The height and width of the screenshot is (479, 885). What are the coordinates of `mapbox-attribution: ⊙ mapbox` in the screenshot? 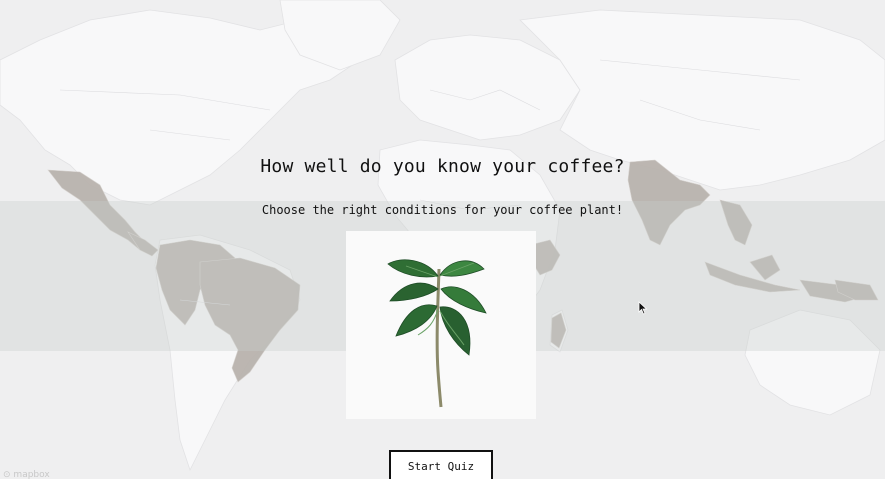 It's located at (26, 474).